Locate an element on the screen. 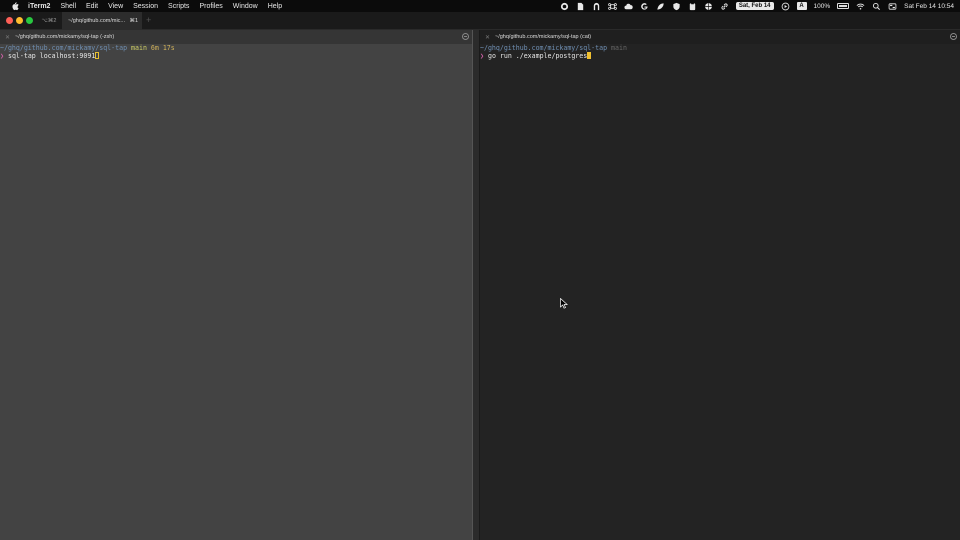 This screenshot has width=960, height=540. record-icon is located at coordinates (564, 6).